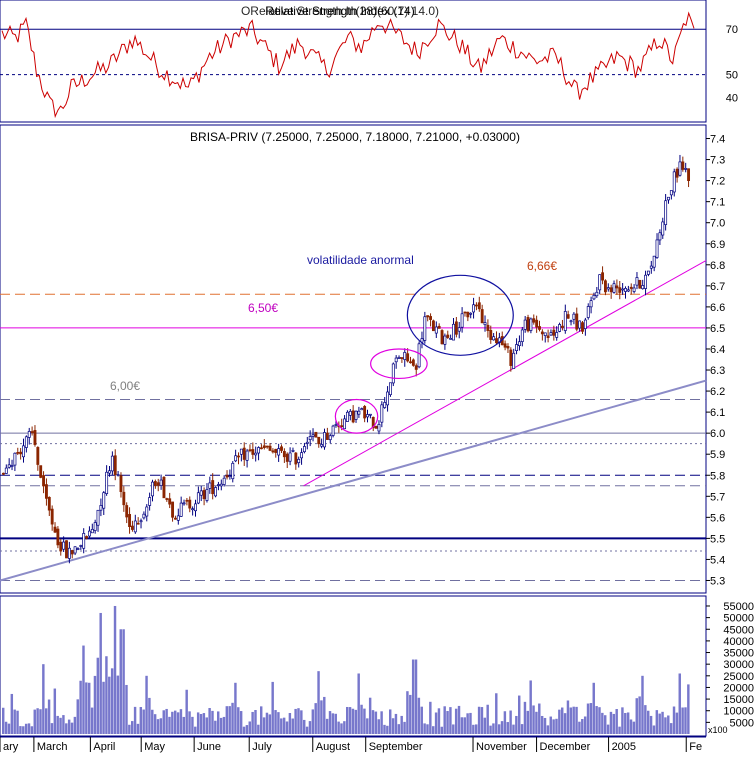 The width and height of the screenshot is (756, 758). I want to click on rsi-tick-label: 70, so click(732, 30).